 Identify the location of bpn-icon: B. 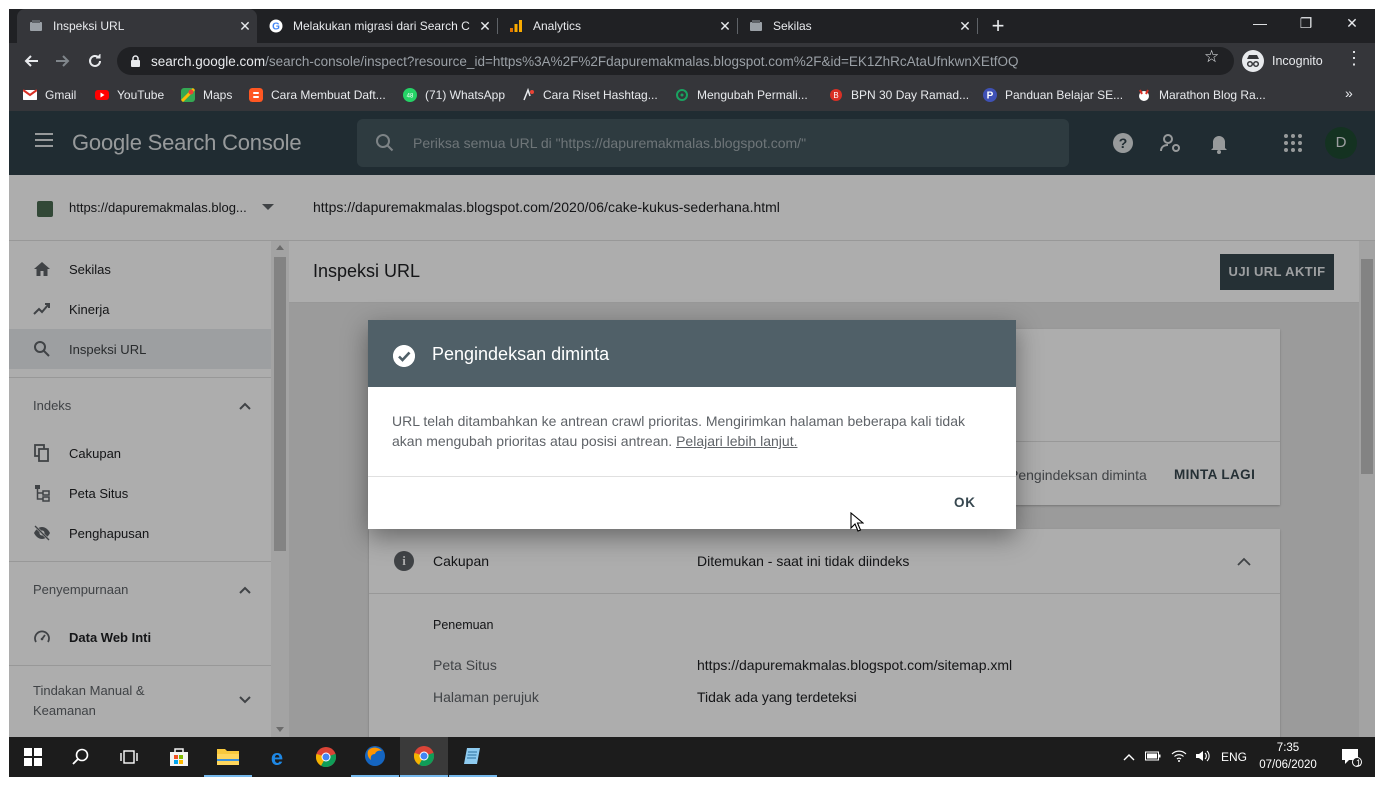
(836, 95).